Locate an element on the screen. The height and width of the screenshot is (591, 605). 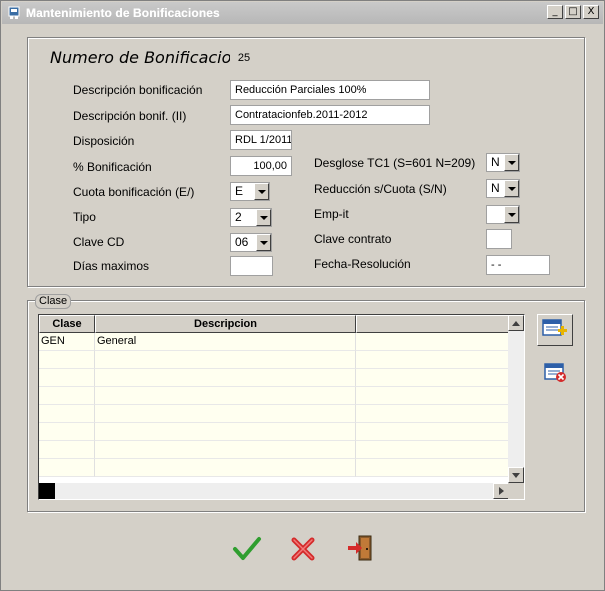
porcentaje-label: % Bonificación is located at coordinates (112, 167).